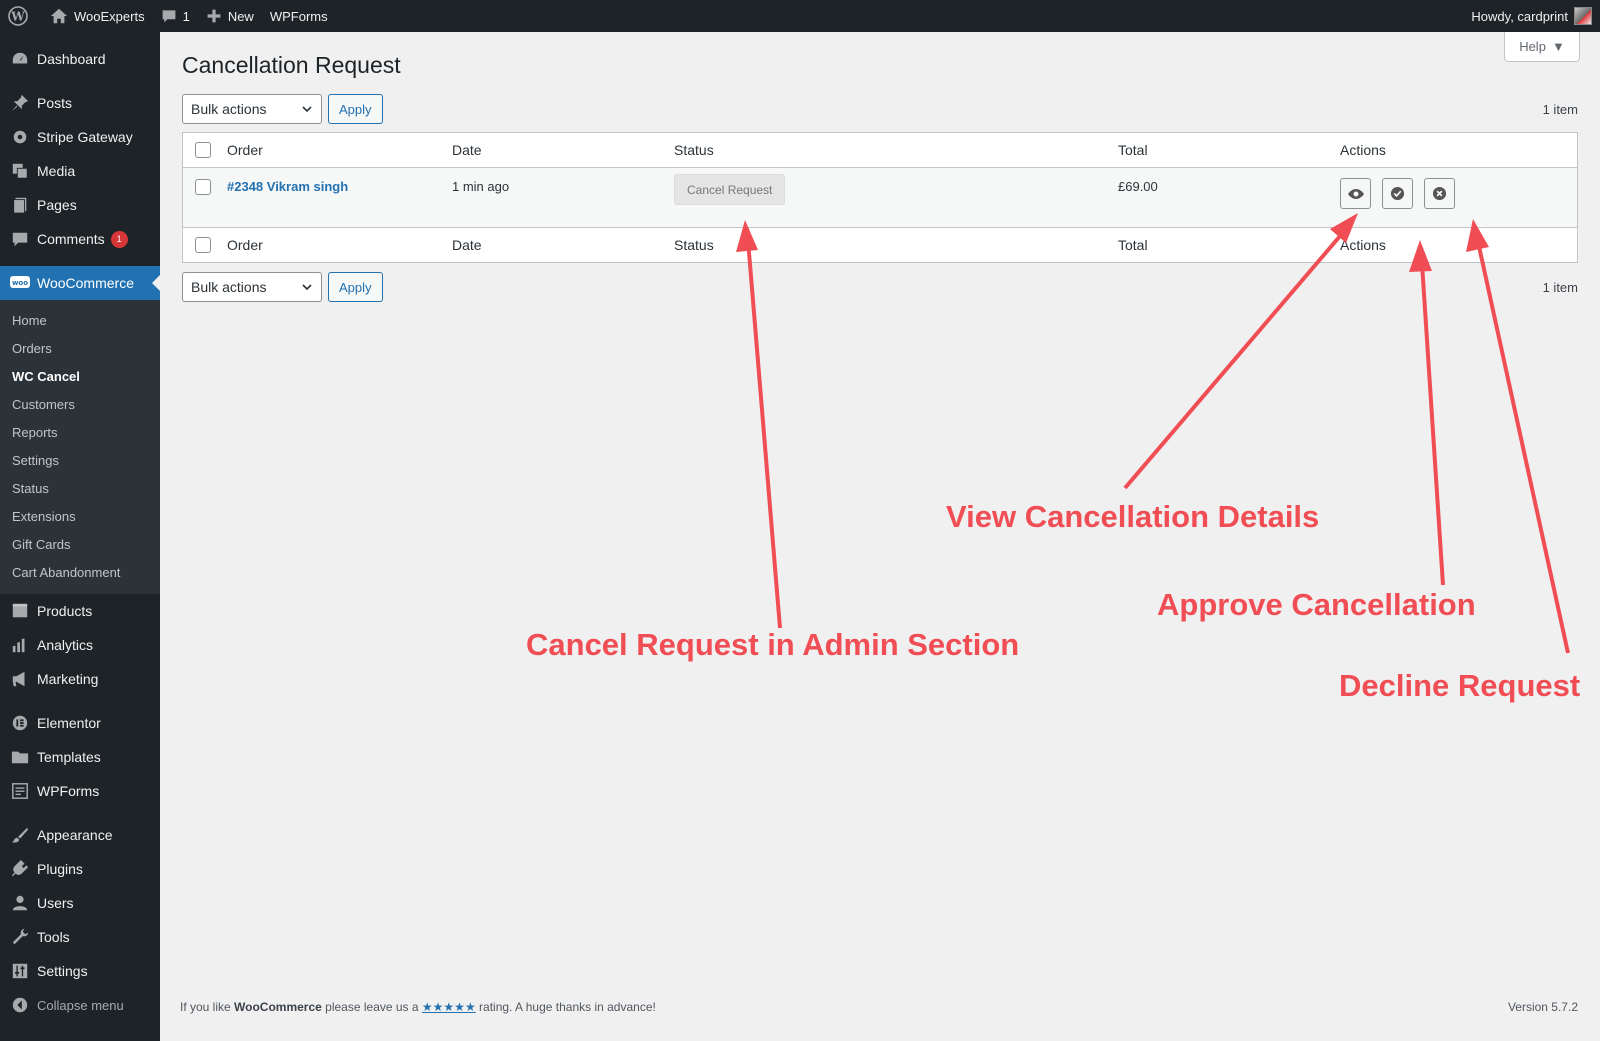  What do you see at coordinates (449, 1007) in the screenshot?
I see `rating-stars-link: ★★★★★` at bounding box center [449, 1007].